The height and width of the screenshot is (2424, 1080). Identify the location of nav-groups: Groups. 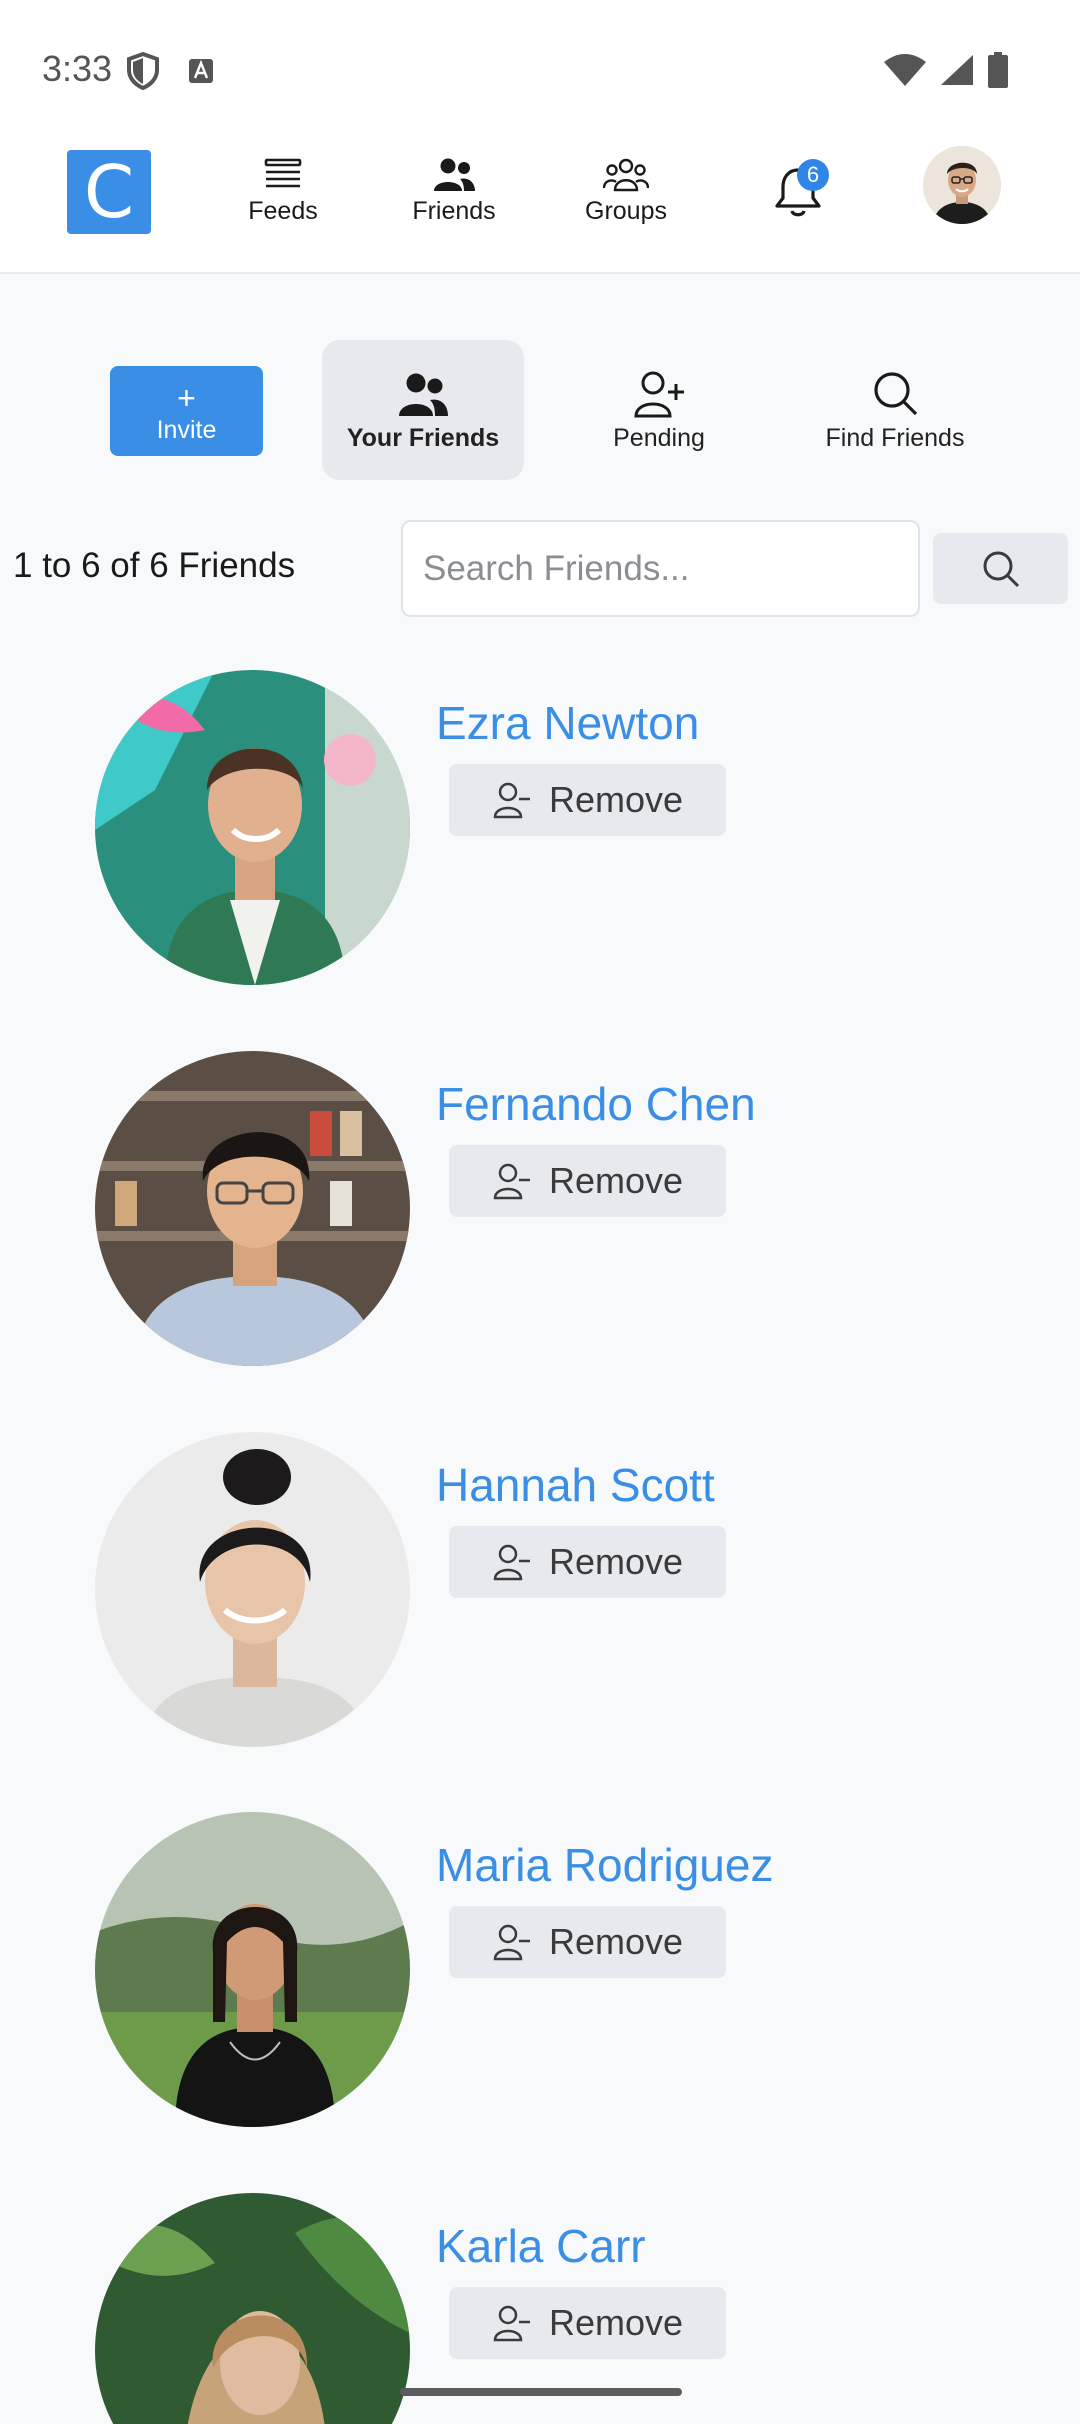
(626, 191).